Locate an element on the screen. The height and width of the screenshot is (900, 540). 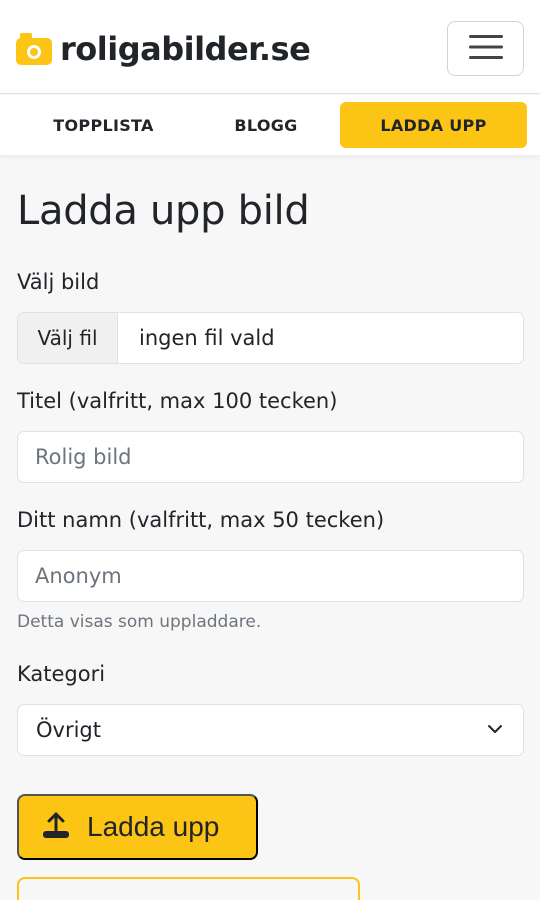
site-logo: roligabilder.se is located at coordinates (163, 49).